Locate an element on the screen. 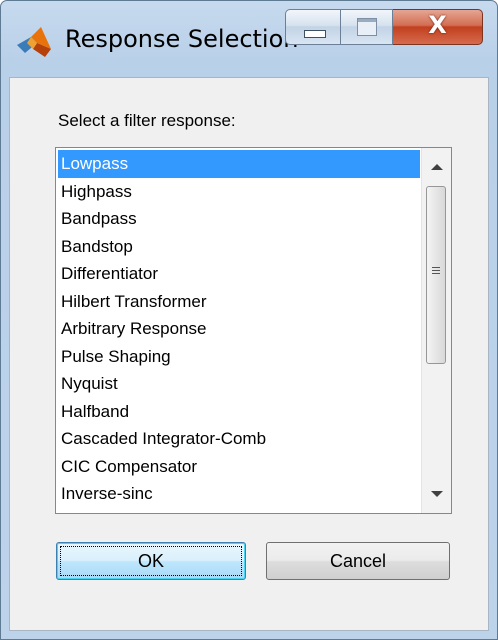 This screenshot has height=640, width=498. window-title: Response Selection is located at coordinates (182, 39).